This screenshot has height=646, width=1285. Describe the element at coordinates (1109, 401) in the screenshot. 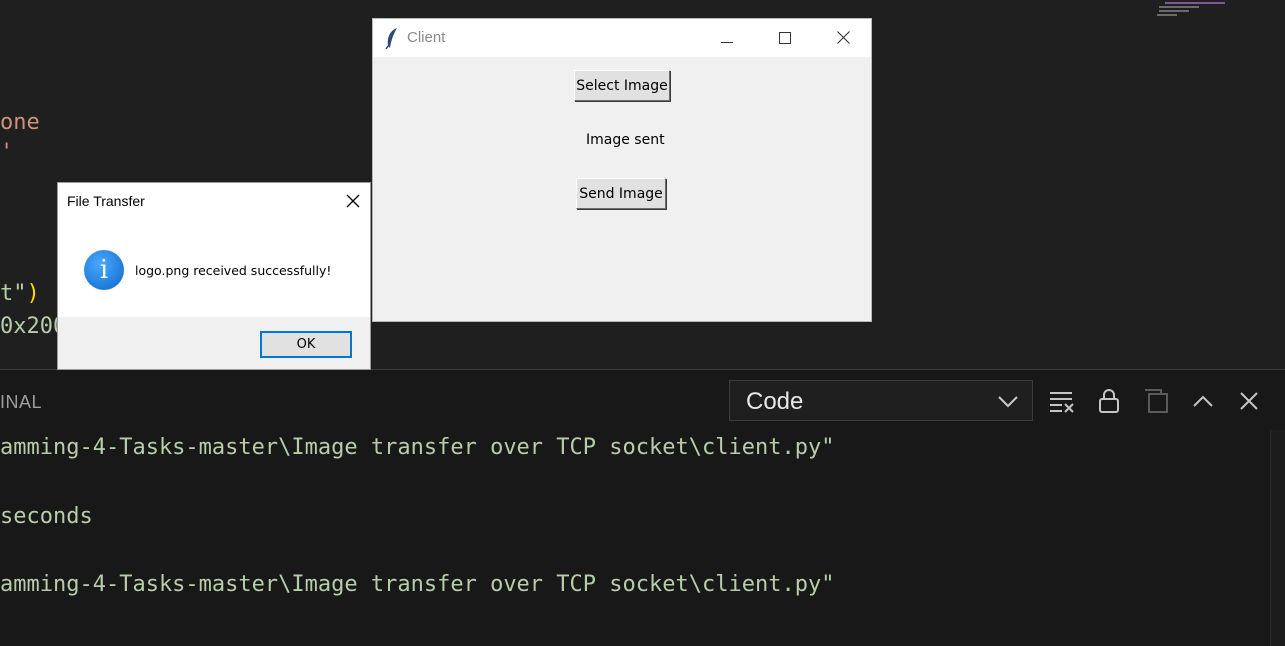

I see `lock-icon` at that location.